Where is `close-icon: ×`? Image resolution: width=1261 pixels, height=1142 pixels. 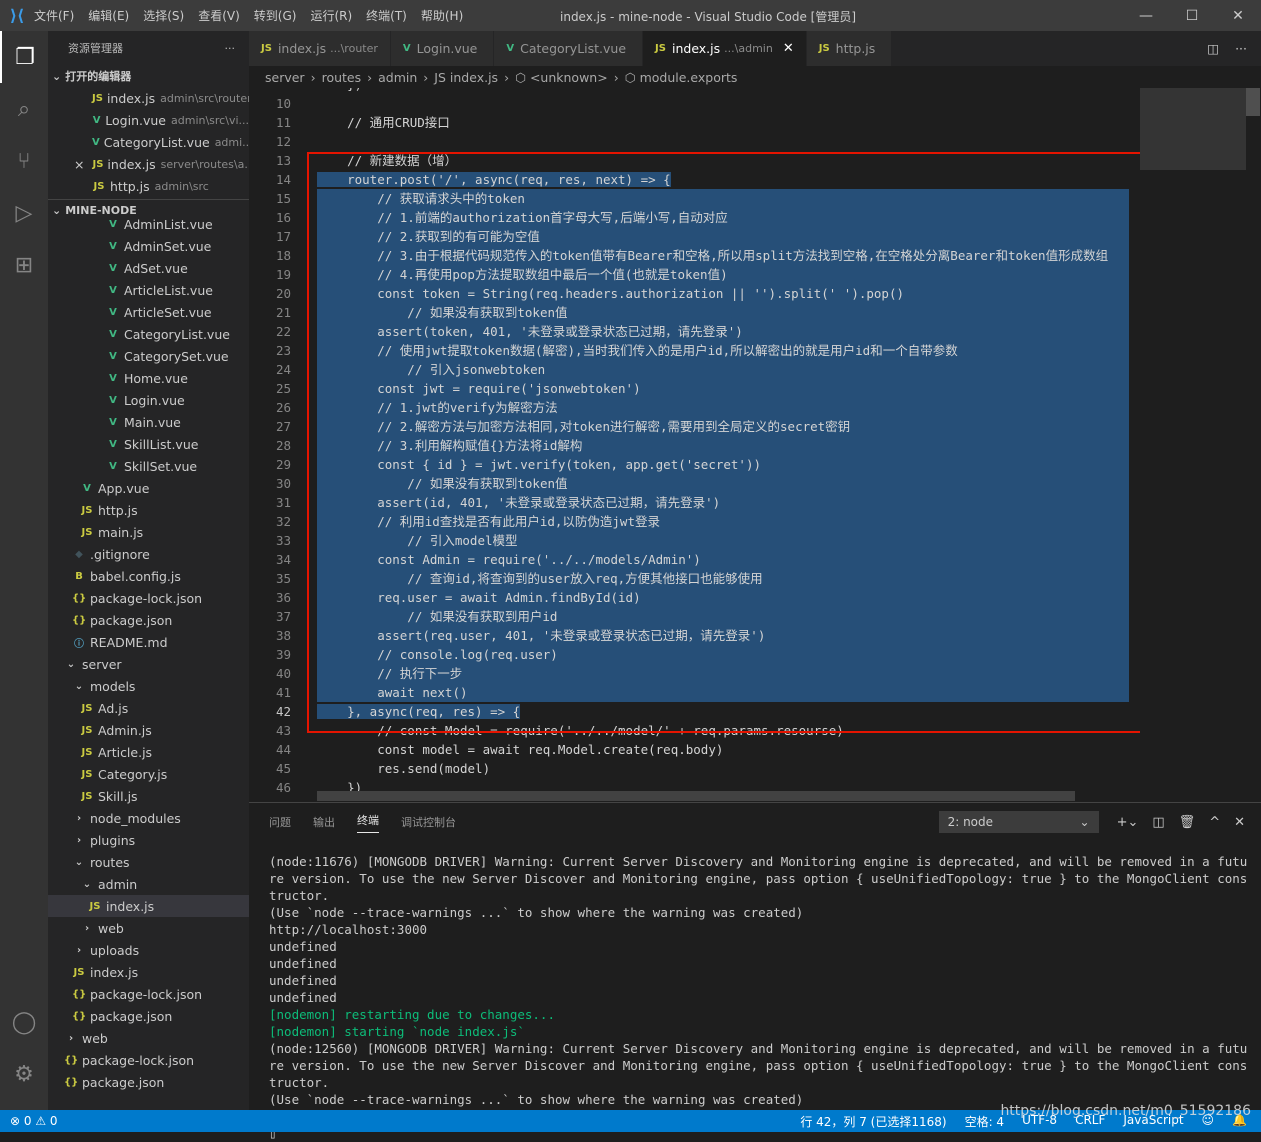 close-icon: × is located at coordinates (79, 164).